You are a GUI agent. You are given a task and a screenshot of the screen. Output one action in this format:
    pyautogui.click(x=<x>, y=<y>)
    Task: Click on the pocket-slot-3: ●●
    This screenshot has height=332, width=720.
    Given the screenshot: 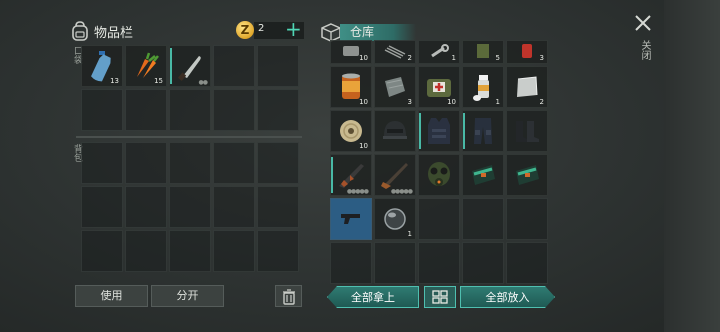 What is the action you would take?
    pyautogui.click(x=190, y=66)
    